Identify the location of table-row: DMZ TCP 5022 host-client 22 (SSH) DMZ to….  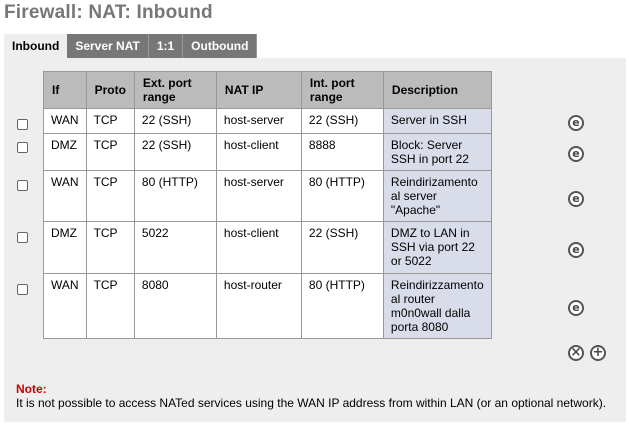
(267, 247).